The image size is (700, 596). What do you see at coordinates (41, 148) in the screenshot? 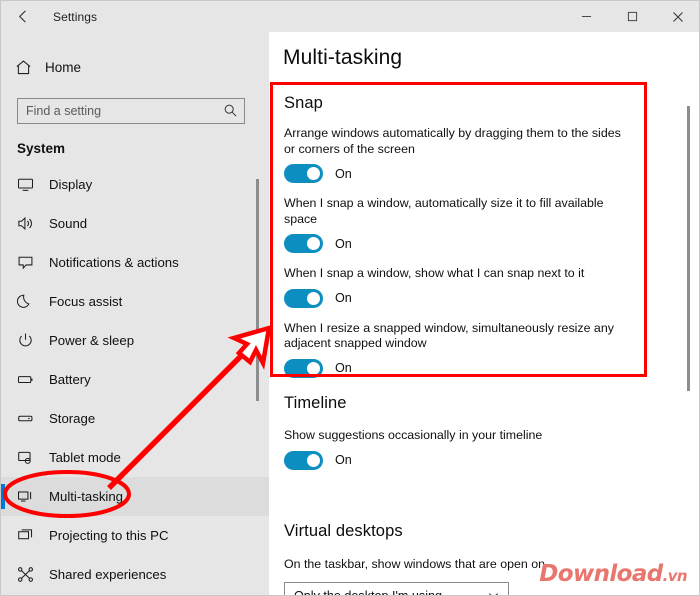
I see `sidebar-section-header: System` at bounding box center [41, 148].